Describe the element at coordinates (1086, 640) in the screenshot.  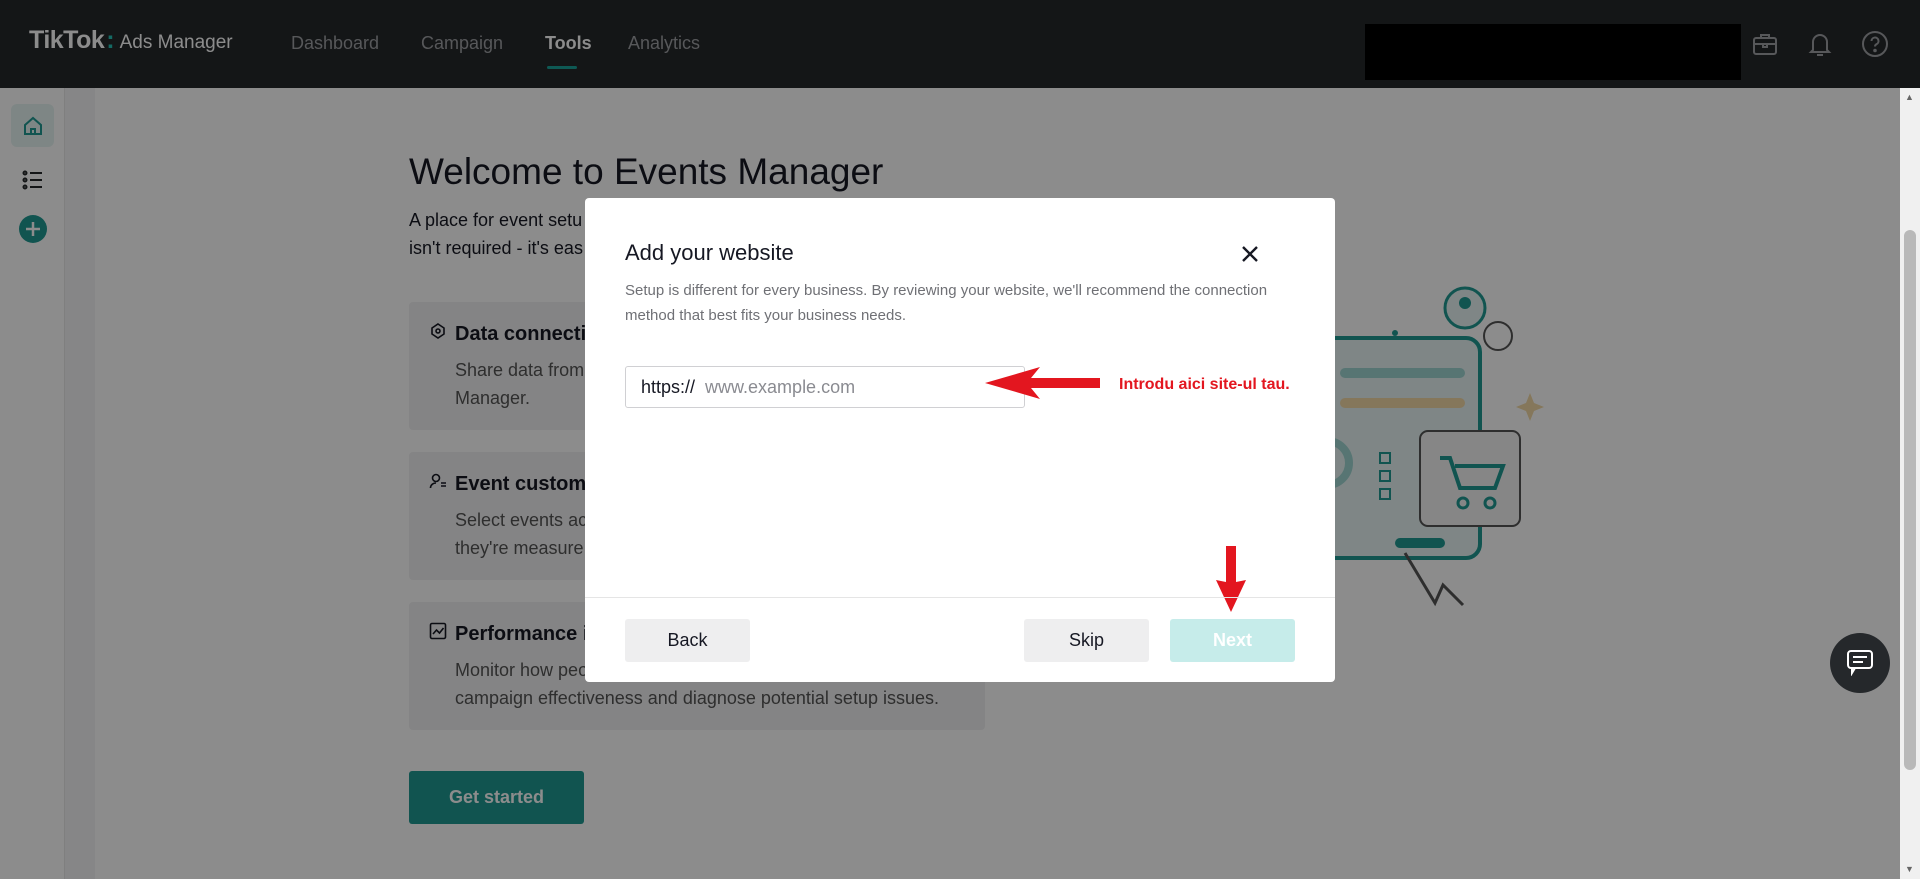
I see `skip-button: Skip` at that location.